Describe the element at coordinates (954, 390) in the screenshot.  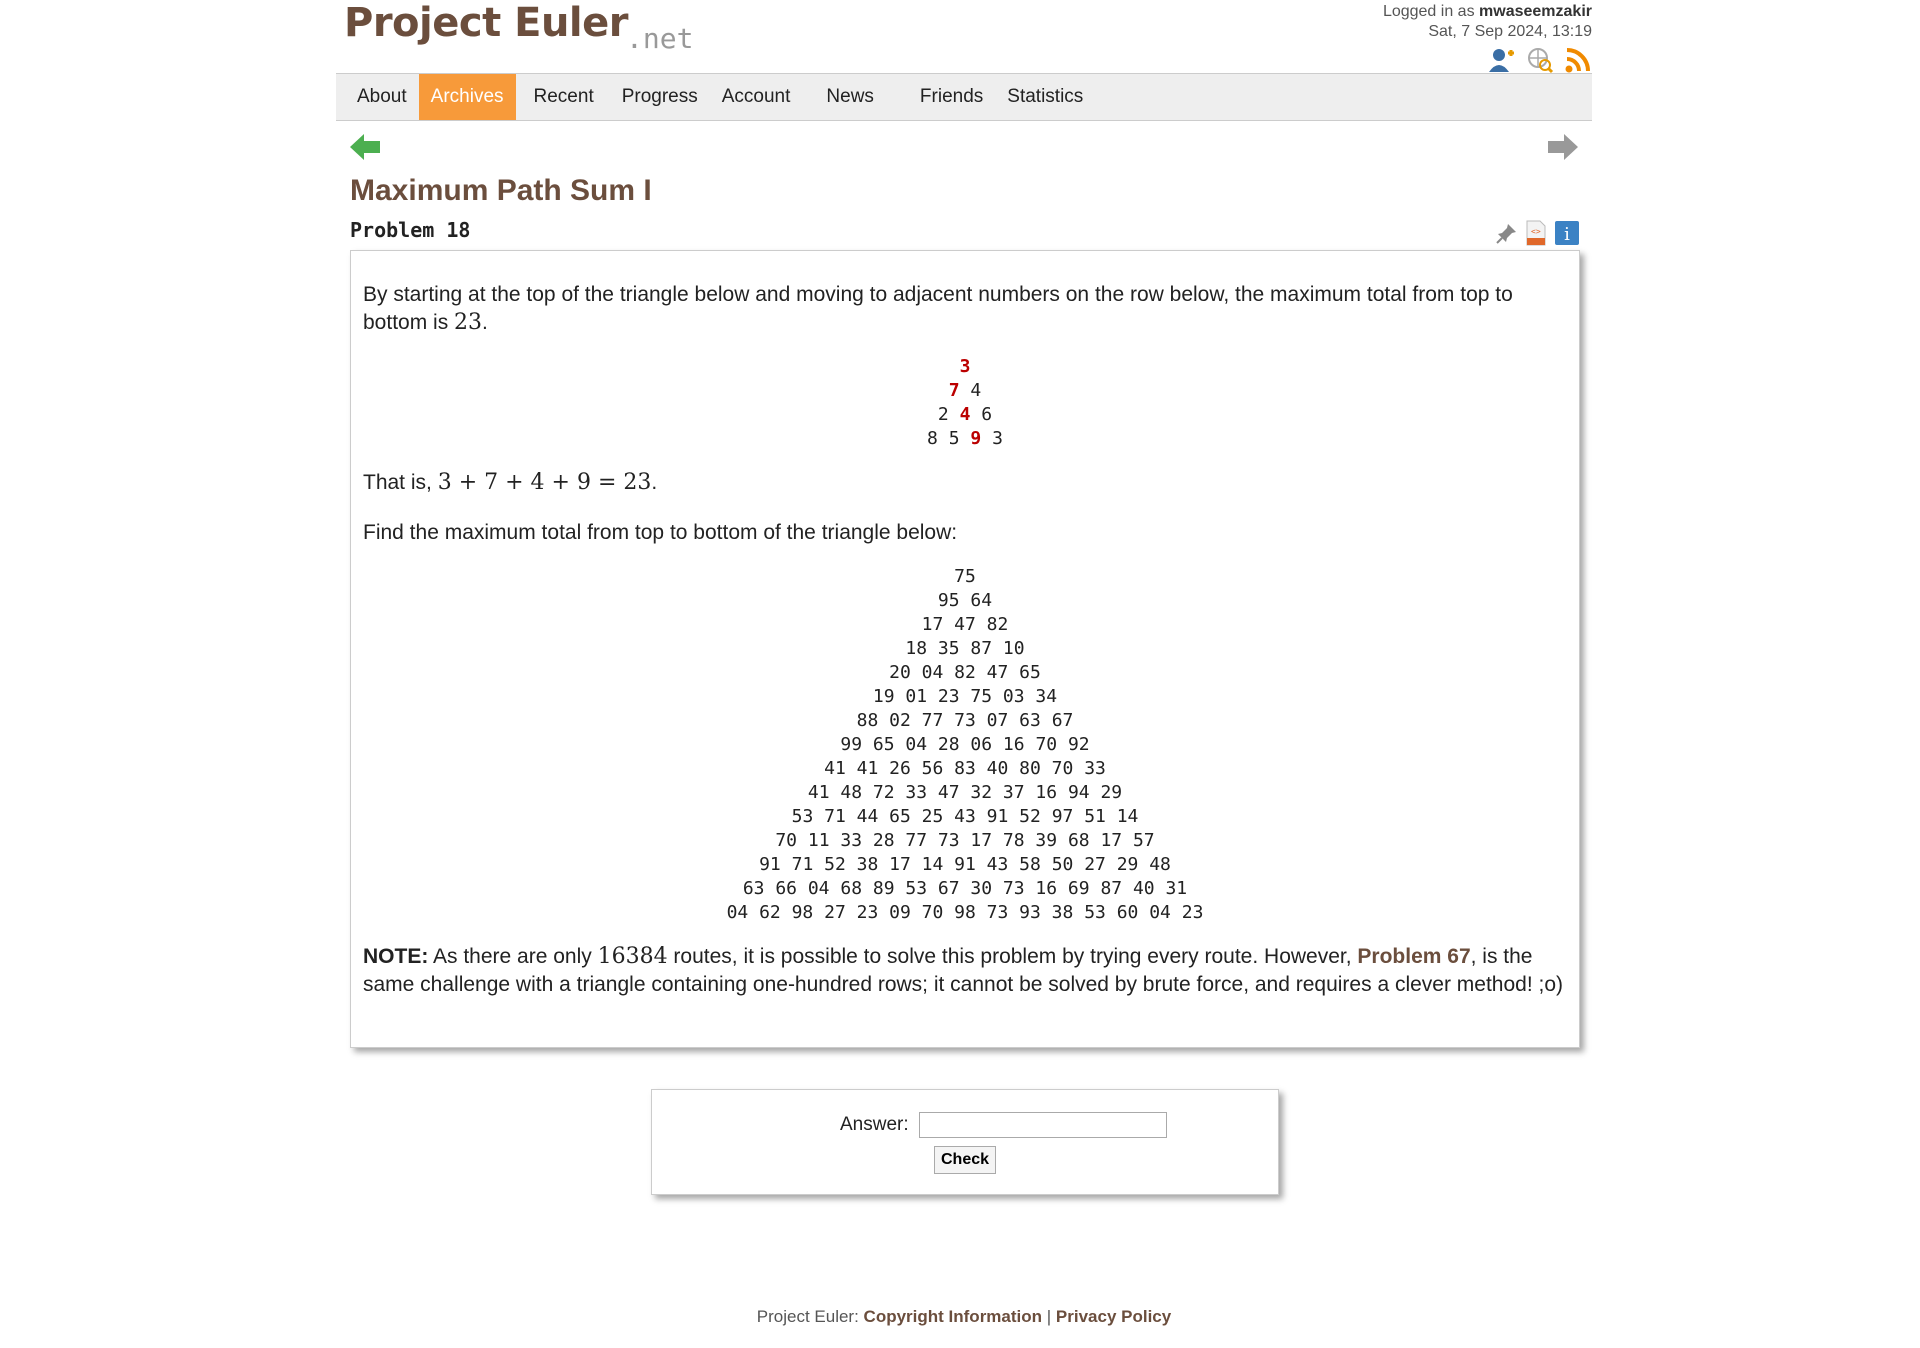
I see `triangle-number: 7` at that location.